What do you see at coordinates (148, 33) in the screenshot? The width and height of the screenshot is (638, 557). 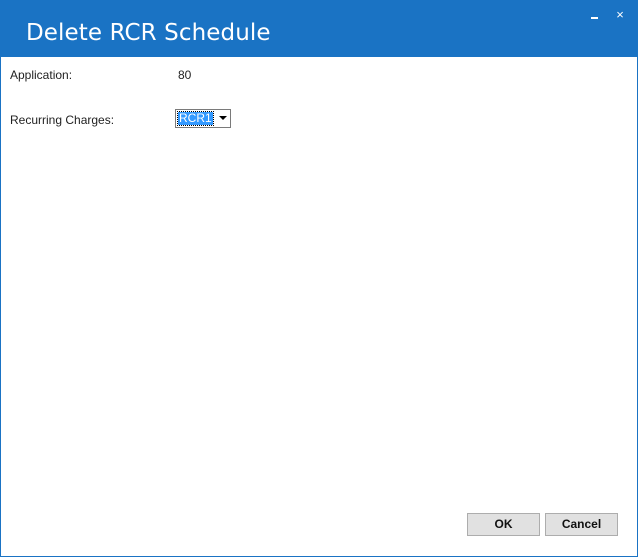 I see `dialog-title: Delete RCR Schedule` at bounding box center [148, 33].